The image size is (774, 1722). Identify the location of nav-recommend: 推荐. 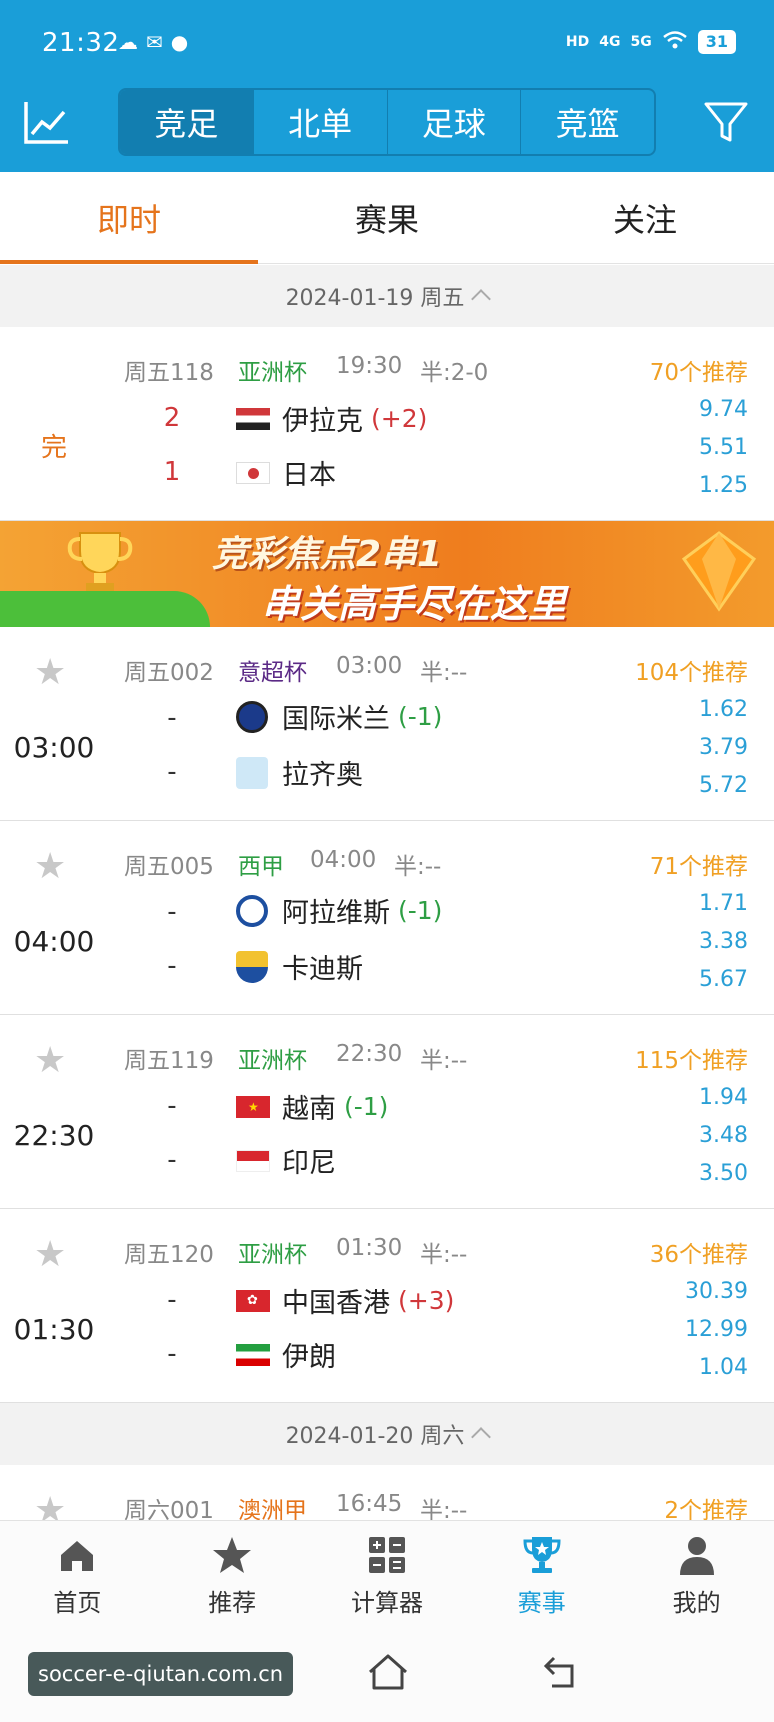
(232, 1575).